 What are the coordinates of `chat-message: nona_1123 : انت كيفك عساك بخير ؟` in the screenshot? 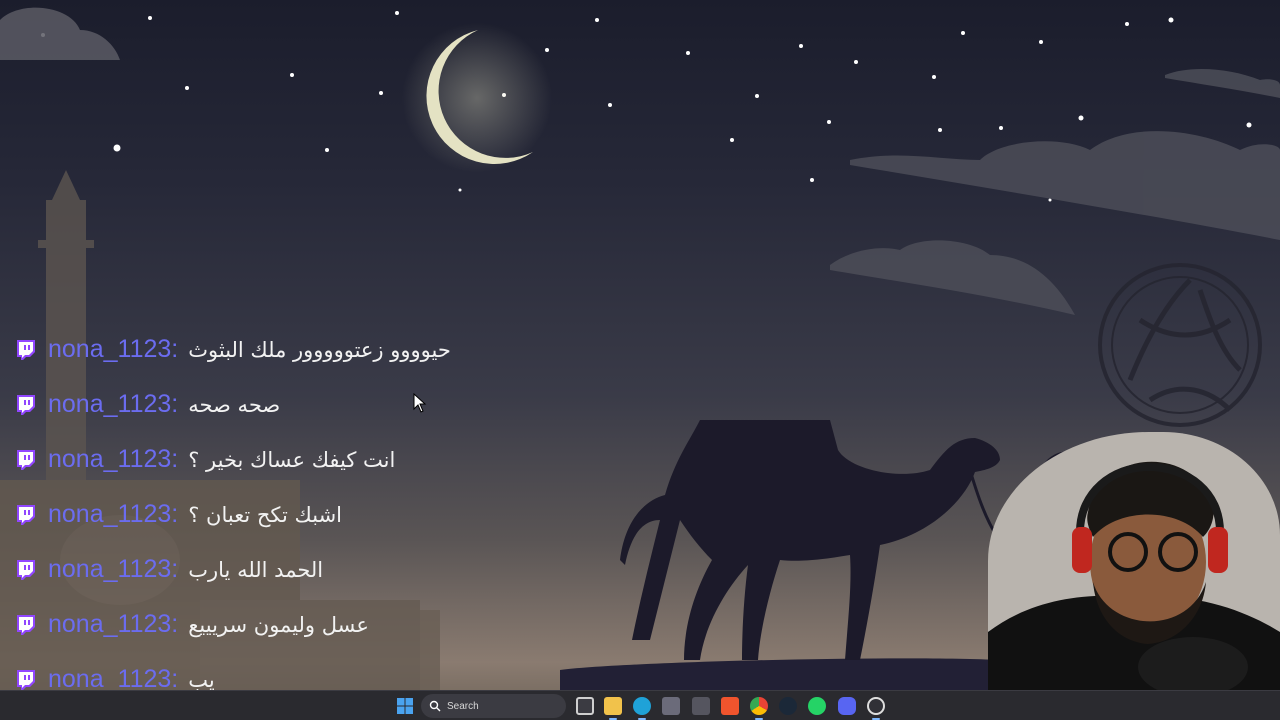 It's located at (324, 459).